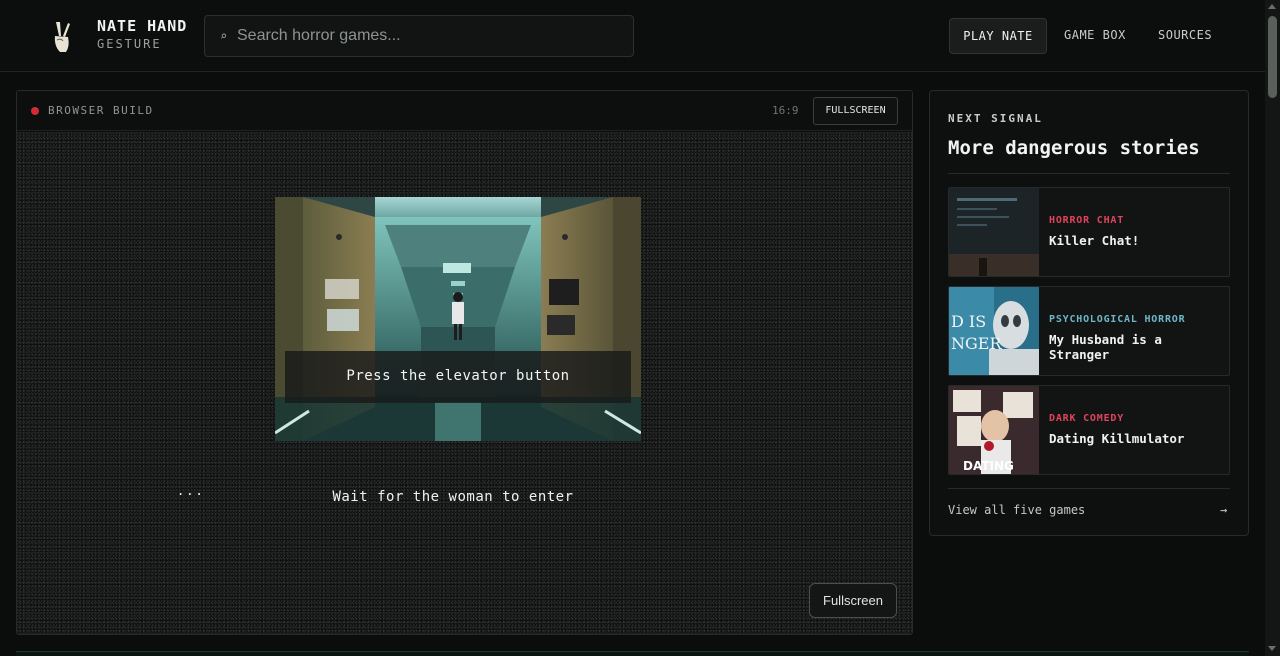 The height and width of the screenshot is (656, 1280). Describe the element at coordinates (1089, 430) in the screenshot. I see `game-card-dating-killmulator: DATING DARK COMEDY Dating Killmulator` at that location.